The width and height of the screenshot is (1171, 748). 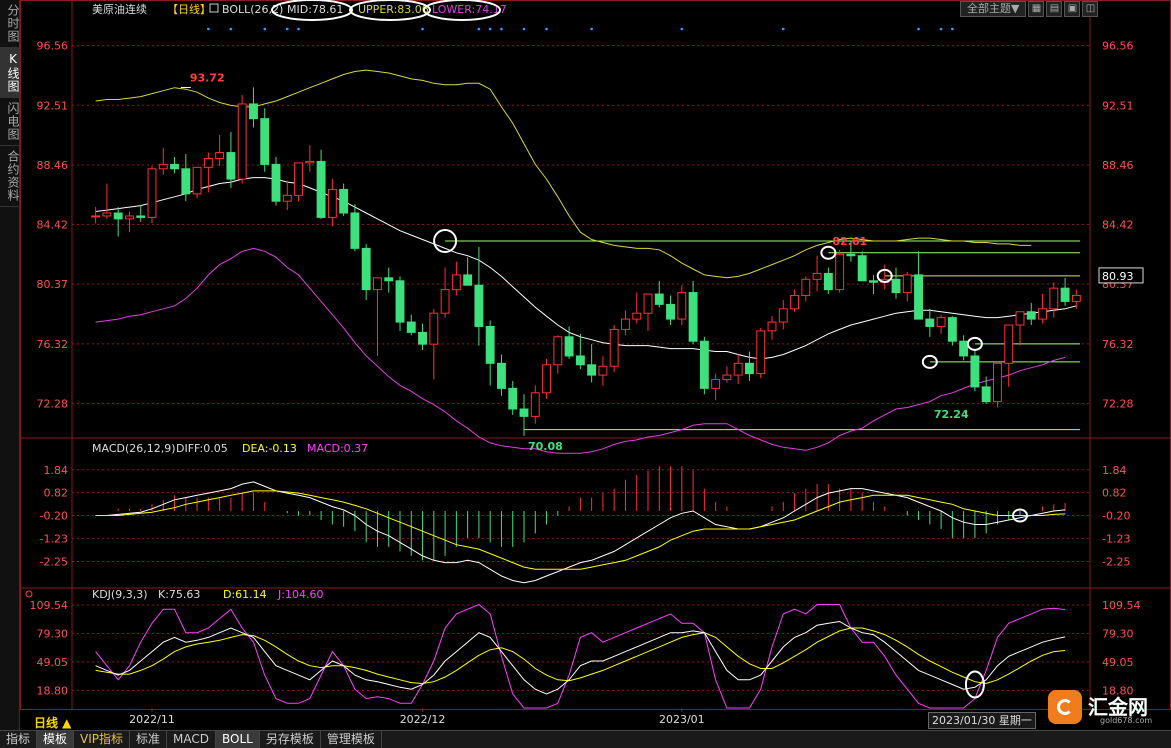 I want to click on y-tick-right: 92.51, so click(x=1118, y=105).